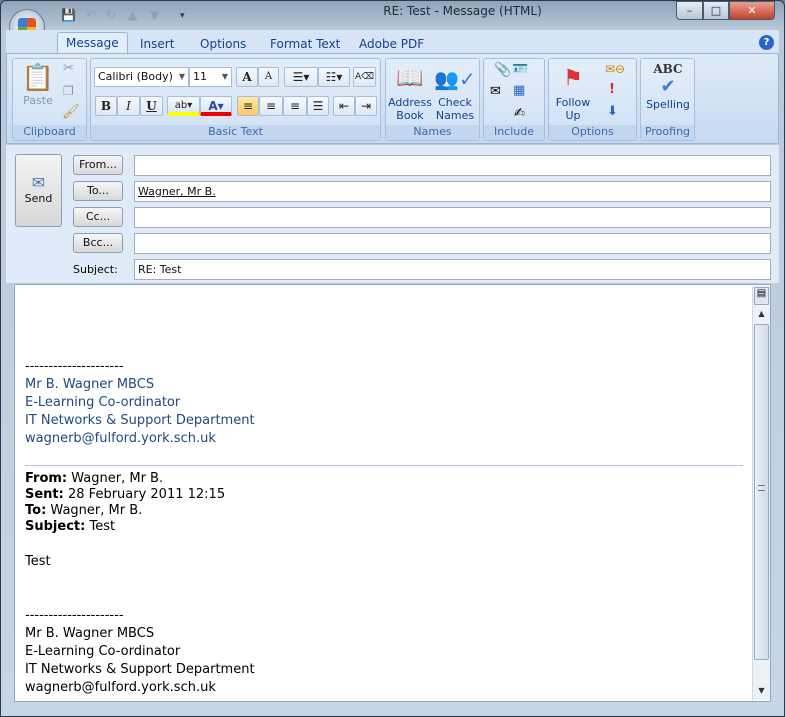 The image size is (785, 717). What do you see at coordinates (752, 10) in the screenshot?
I see `close-button: ✕` at bounding box center [752, 10].